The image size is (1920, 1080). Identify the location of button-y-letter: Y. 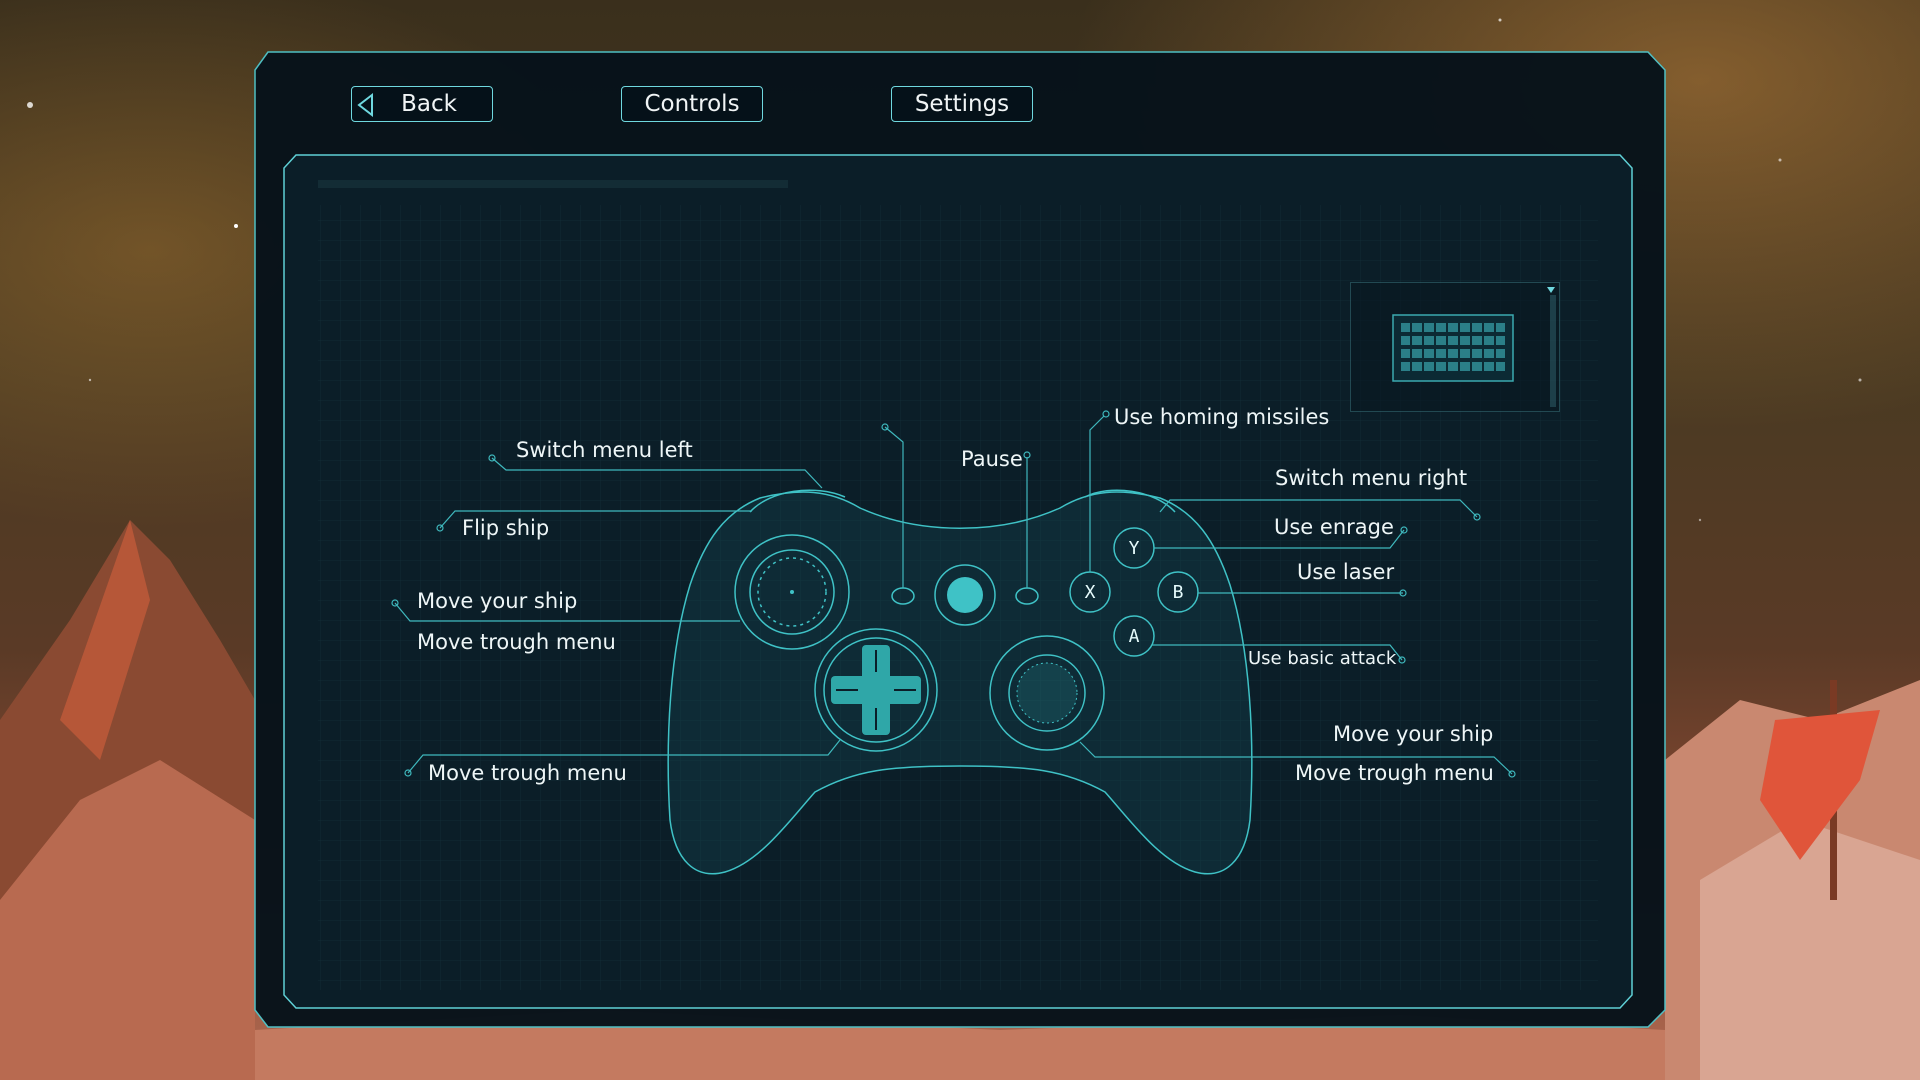
(1134, 548).